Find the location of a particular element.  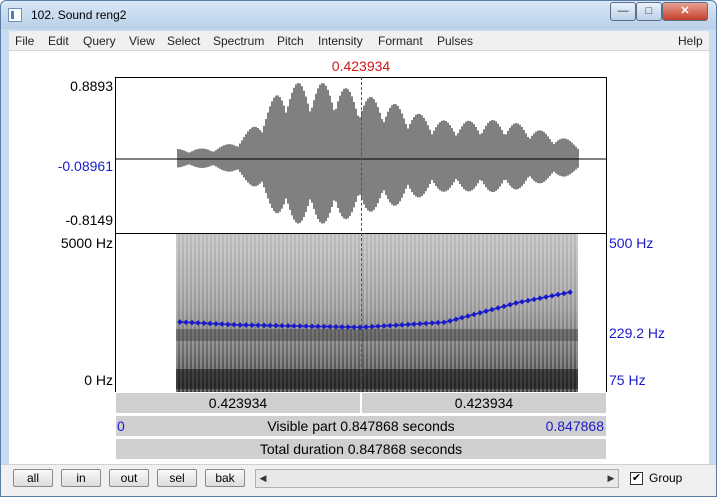

title-bar: 102. Sound reng2 — □ ✕ is located at coordinates (358, 15).